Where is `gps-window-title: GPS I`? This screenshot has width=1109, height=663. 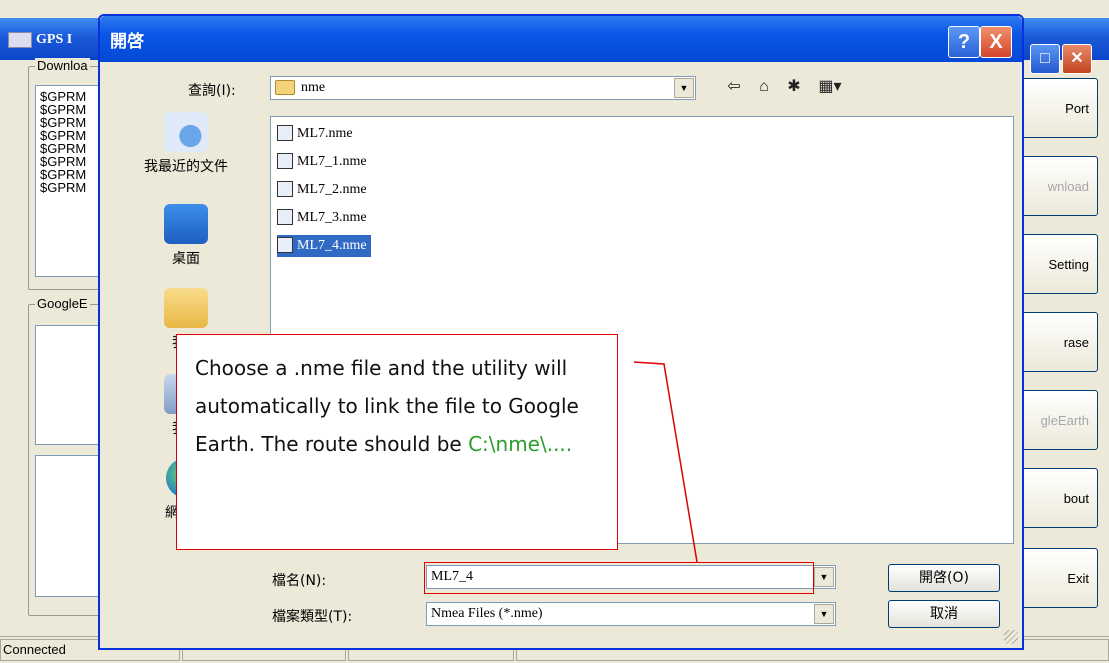
gps-window-title: GPS I is located at coordinates (40, 40).